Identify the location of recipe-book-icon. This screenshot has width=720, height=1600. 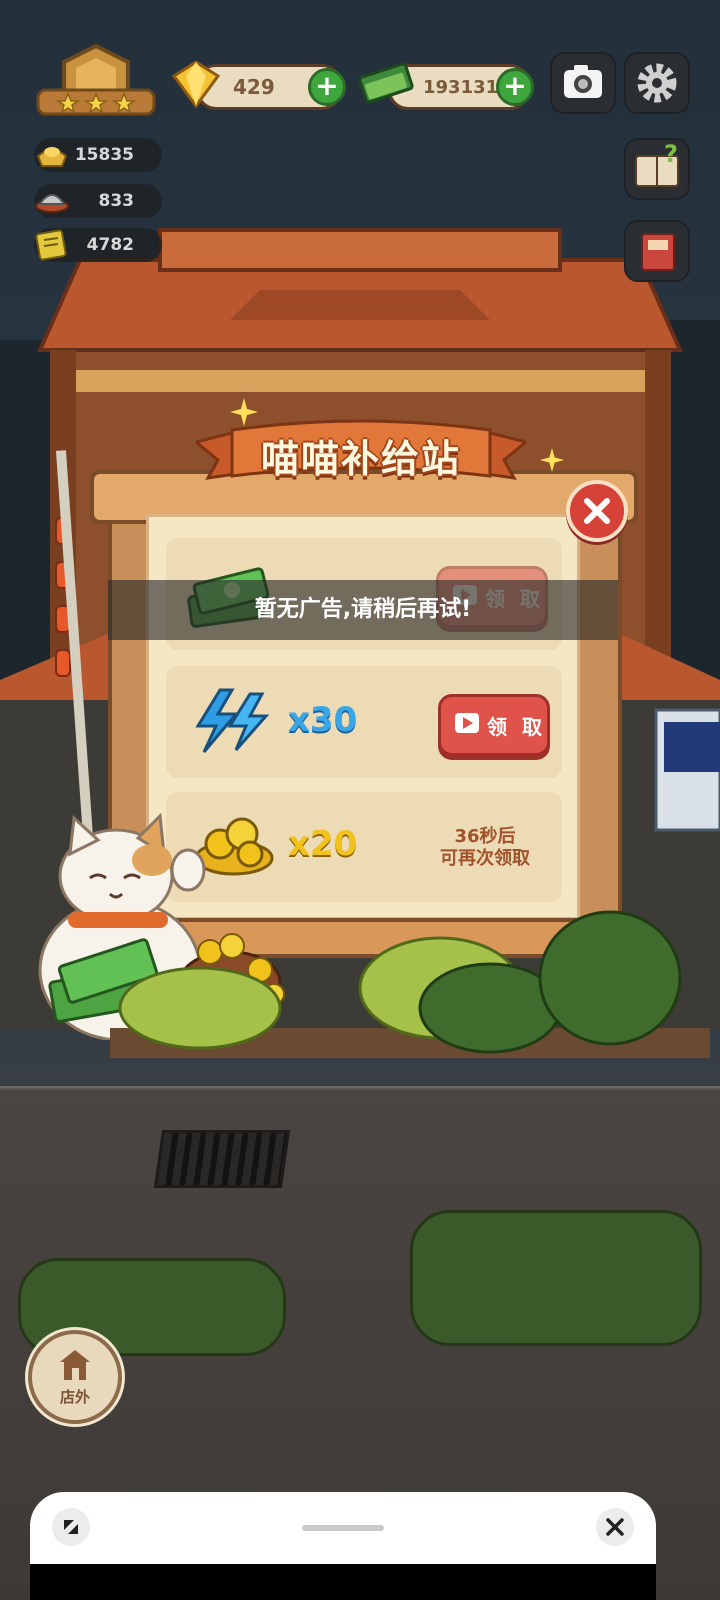
(658, 252).